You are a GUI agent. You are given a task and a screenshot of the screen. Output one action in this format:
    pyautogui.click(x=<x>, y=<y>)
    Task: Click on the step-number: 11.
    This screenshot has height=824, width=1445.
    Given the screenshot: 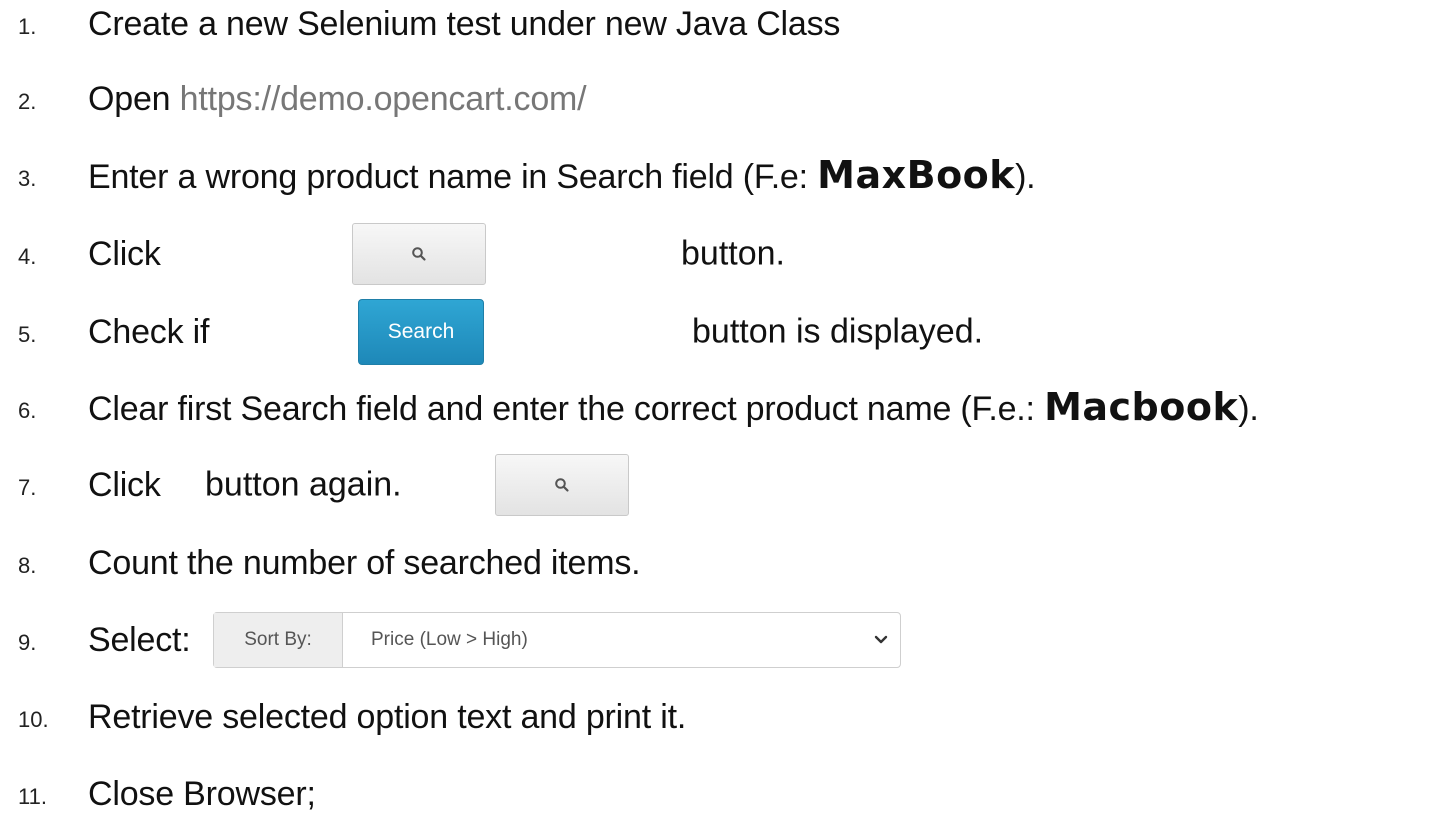 What is the action you would take?
    pyautogui.click(x=32, y=797)
    